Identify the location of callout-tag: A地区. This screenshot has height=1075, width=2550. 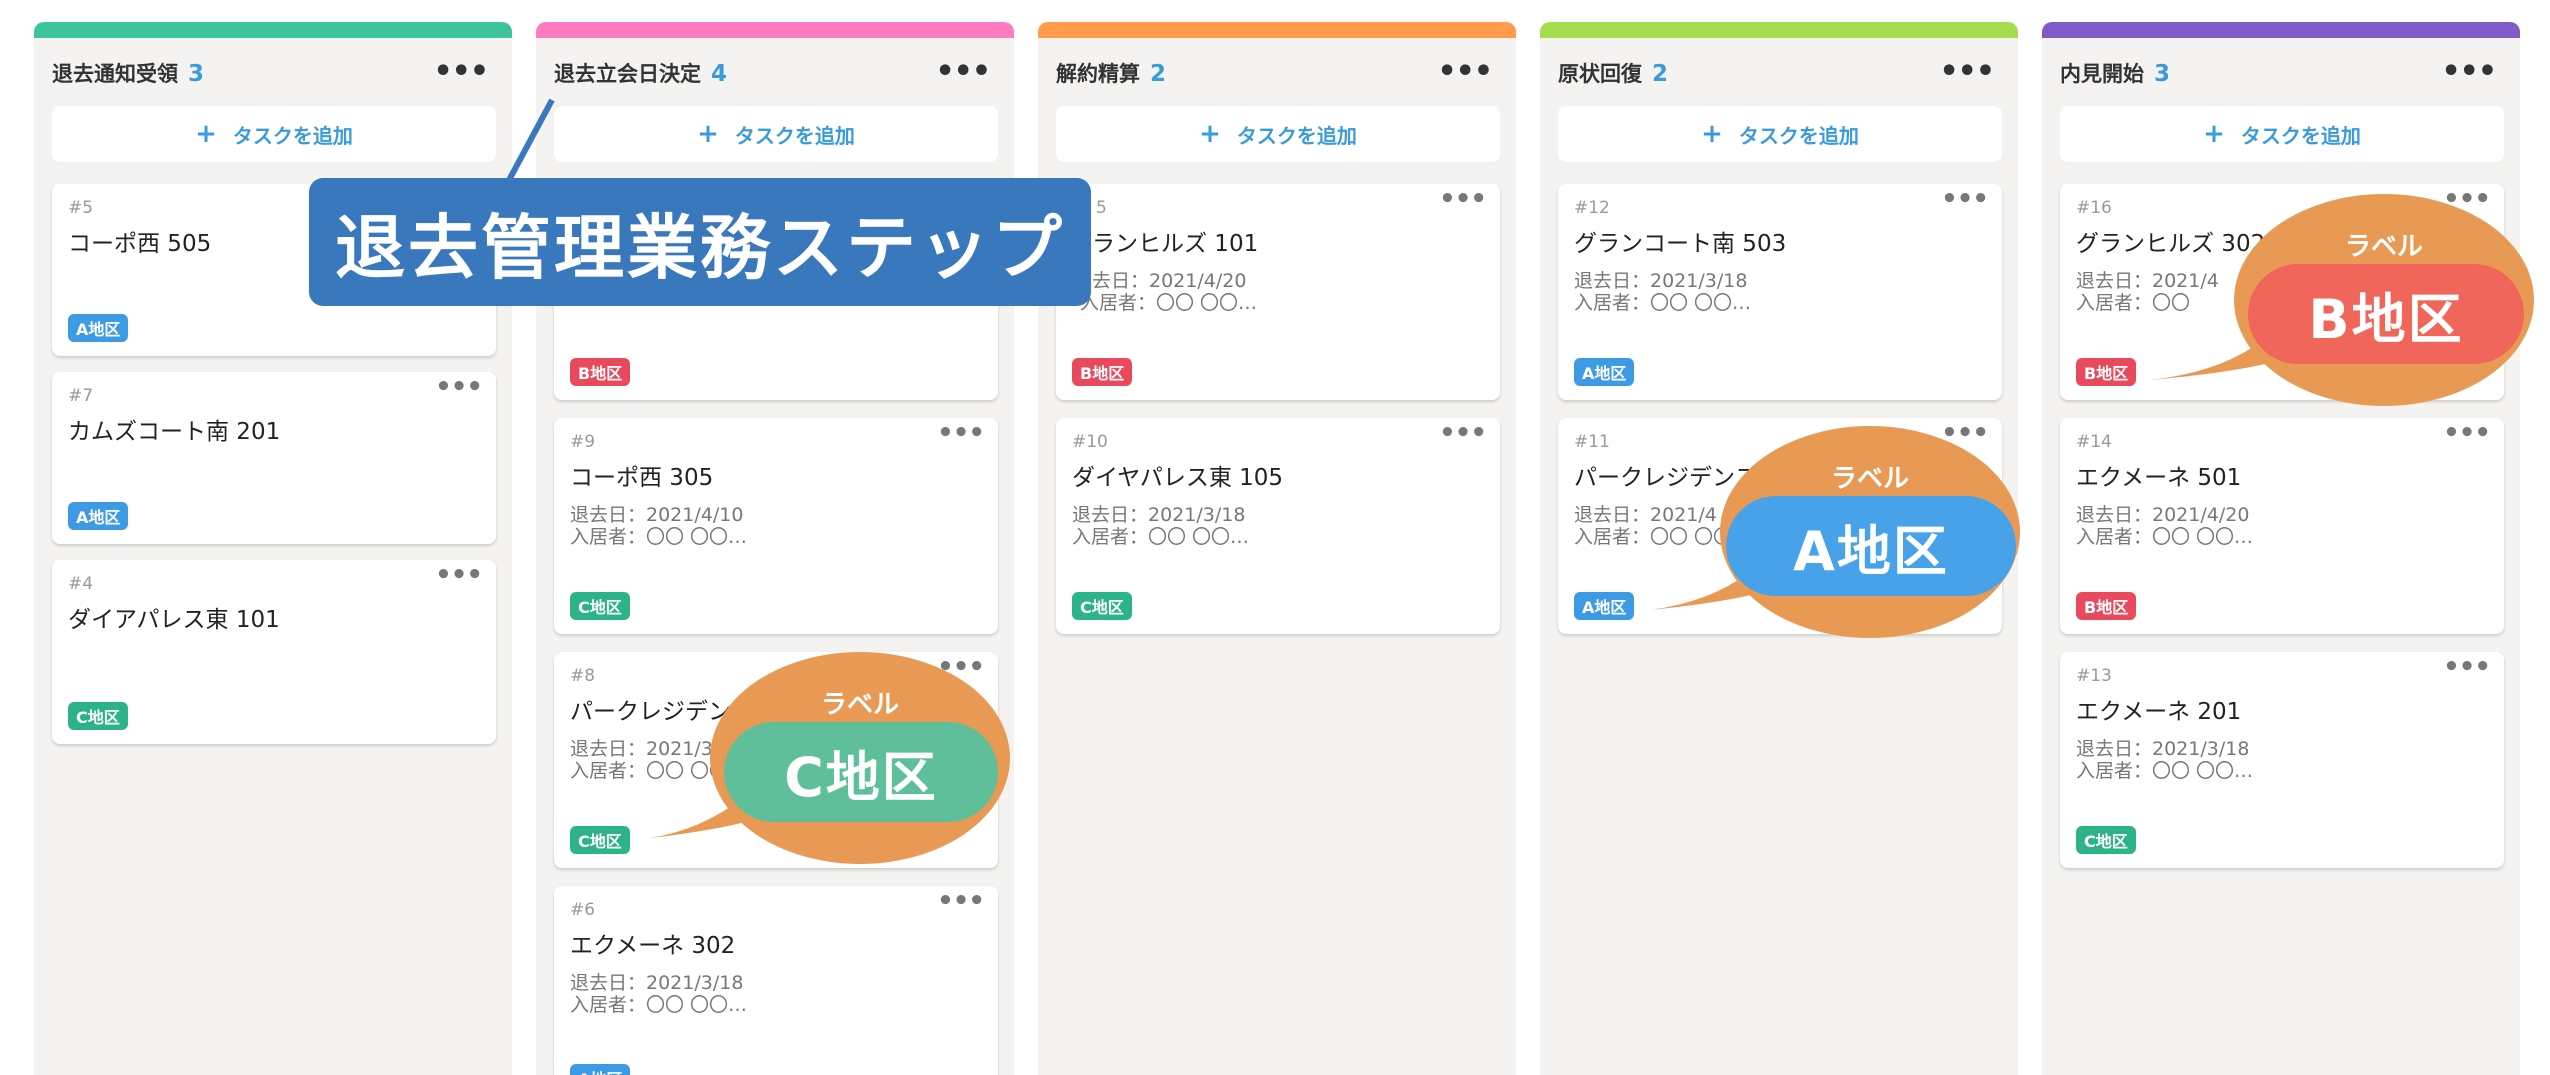
(1871, 546).